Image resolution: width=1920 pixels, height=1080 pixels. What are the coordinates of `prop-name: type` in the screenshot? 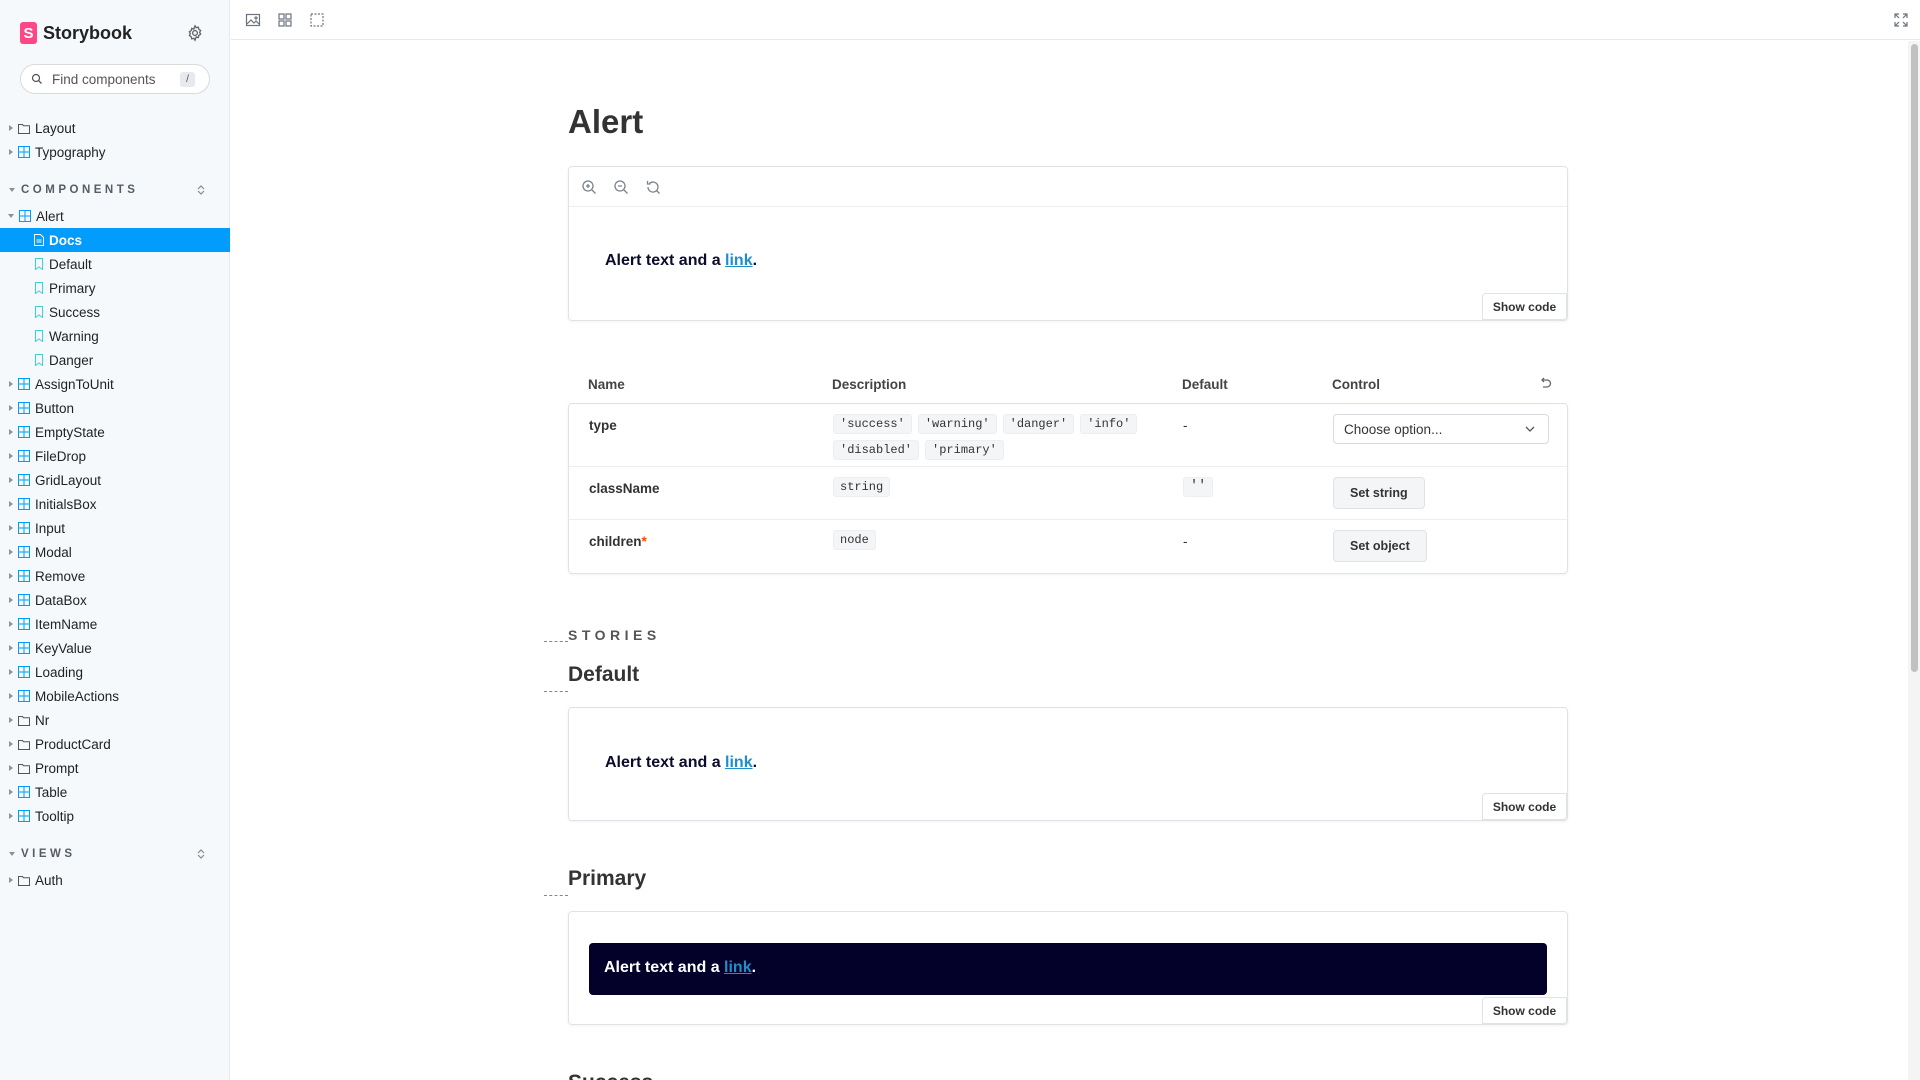 It's located at (603, 425).